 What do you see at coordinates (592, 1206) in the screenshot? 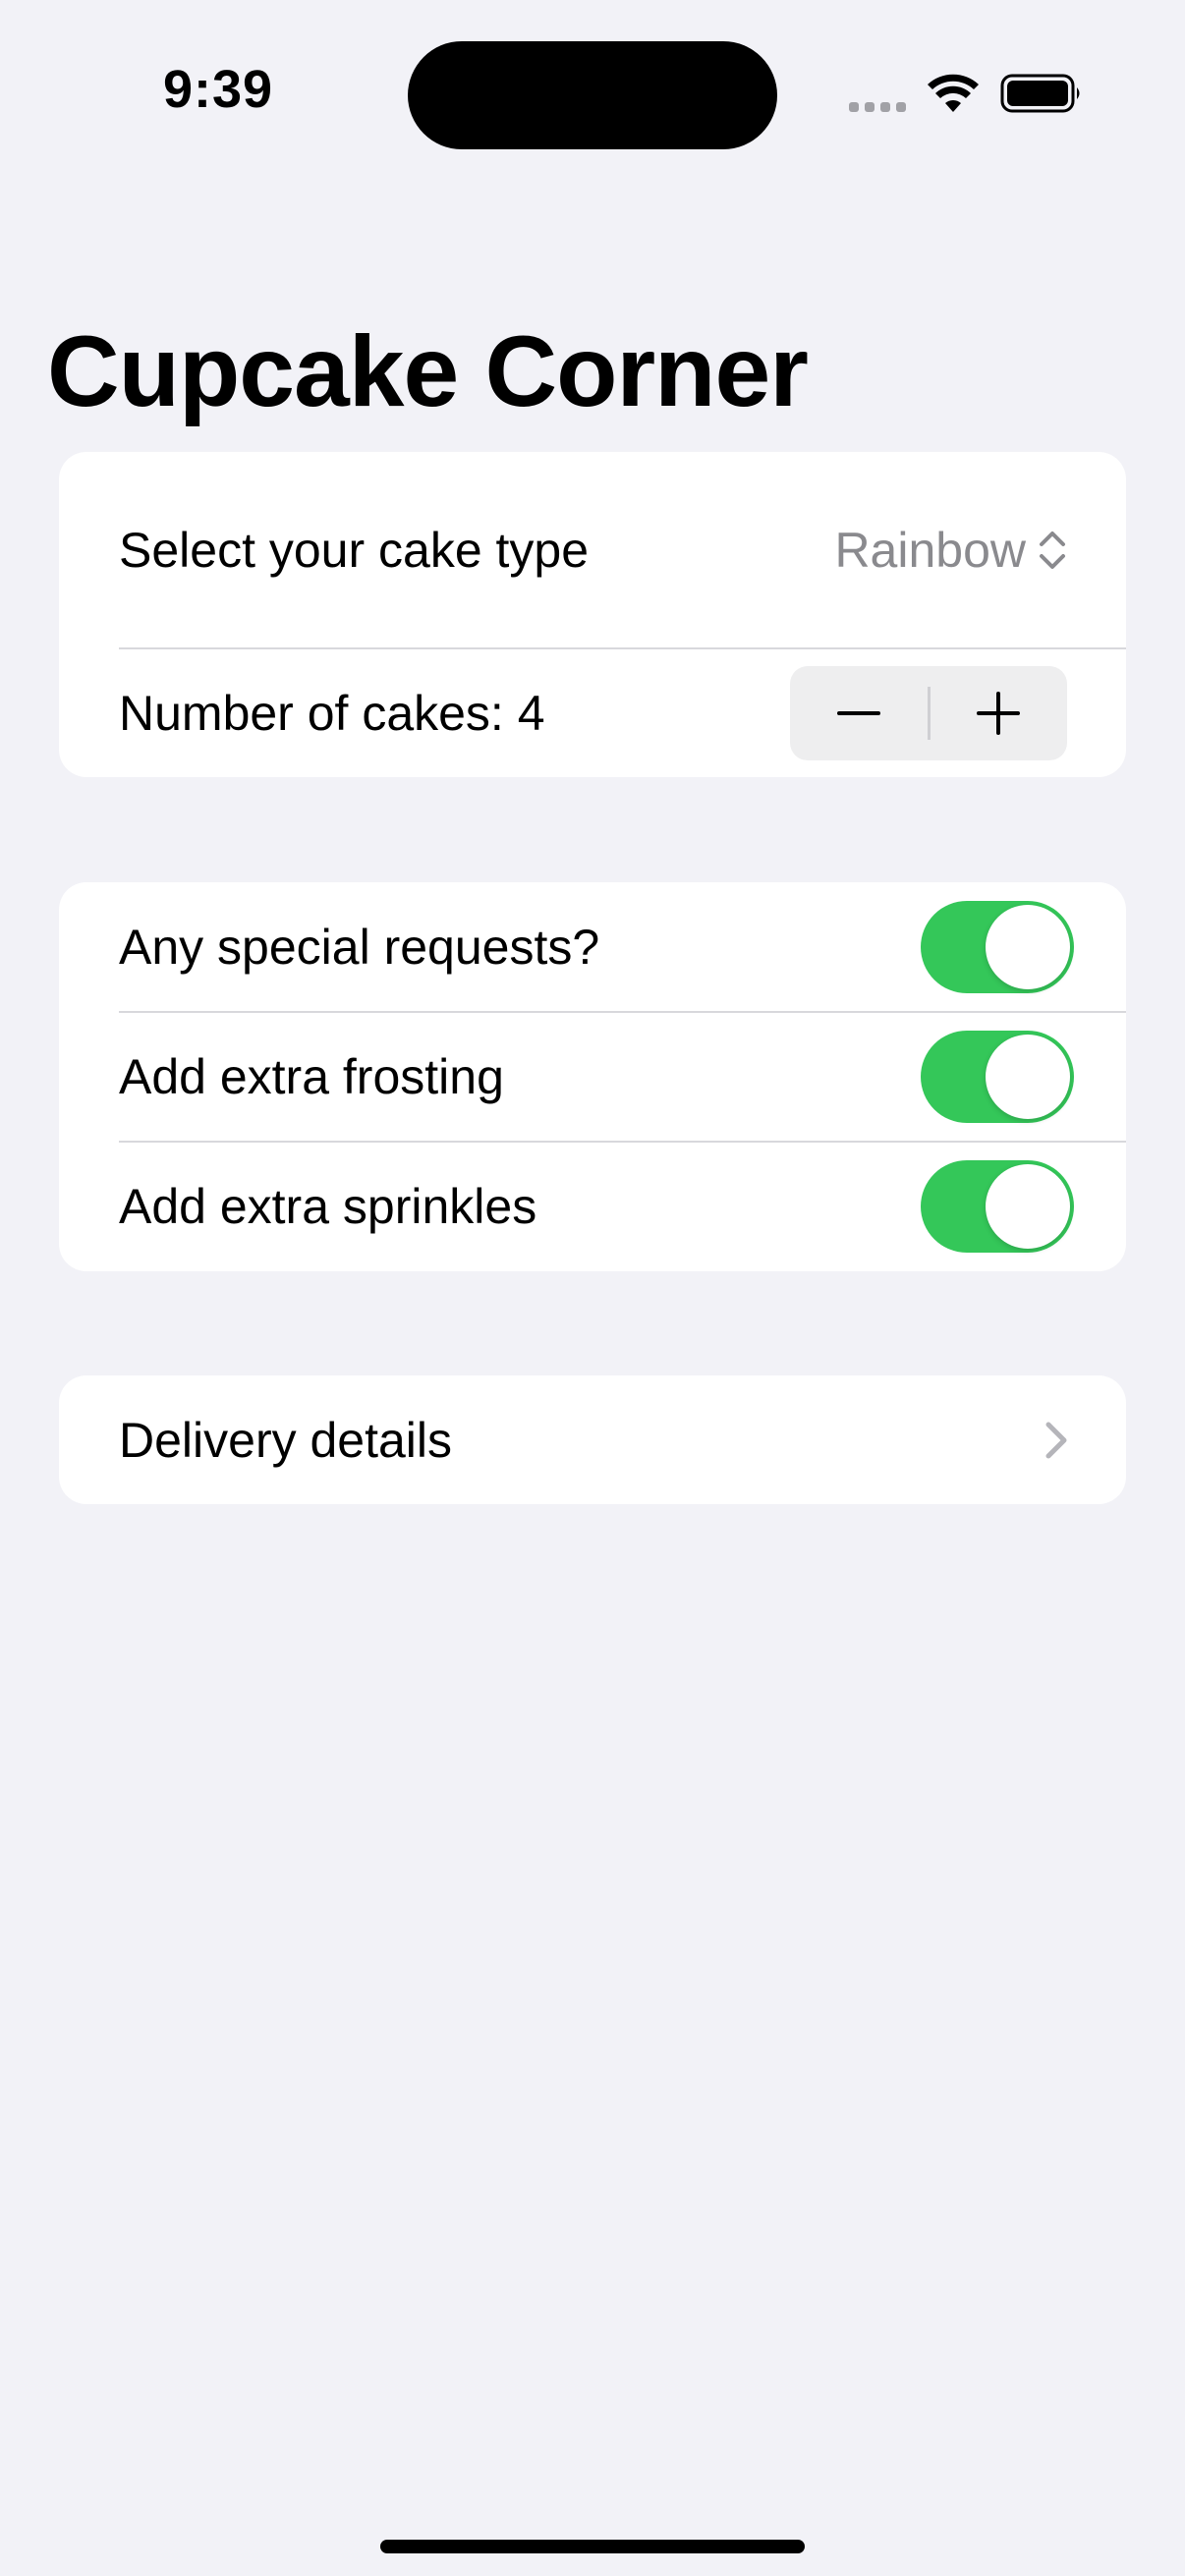
I see `toggle-row-extra-sprinkles: Add extra sprinkles` at bounding box center [592, 1206].